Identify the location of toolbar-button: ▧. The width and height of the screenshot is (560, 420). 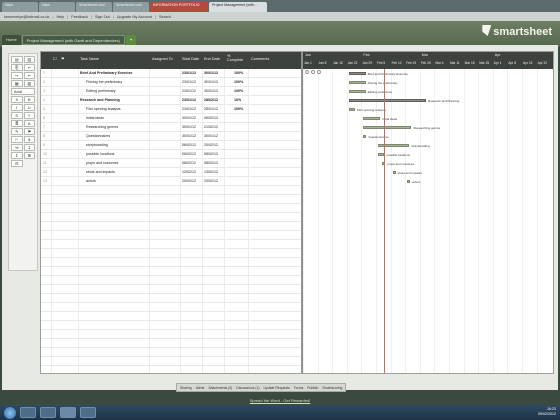
(29, 83).